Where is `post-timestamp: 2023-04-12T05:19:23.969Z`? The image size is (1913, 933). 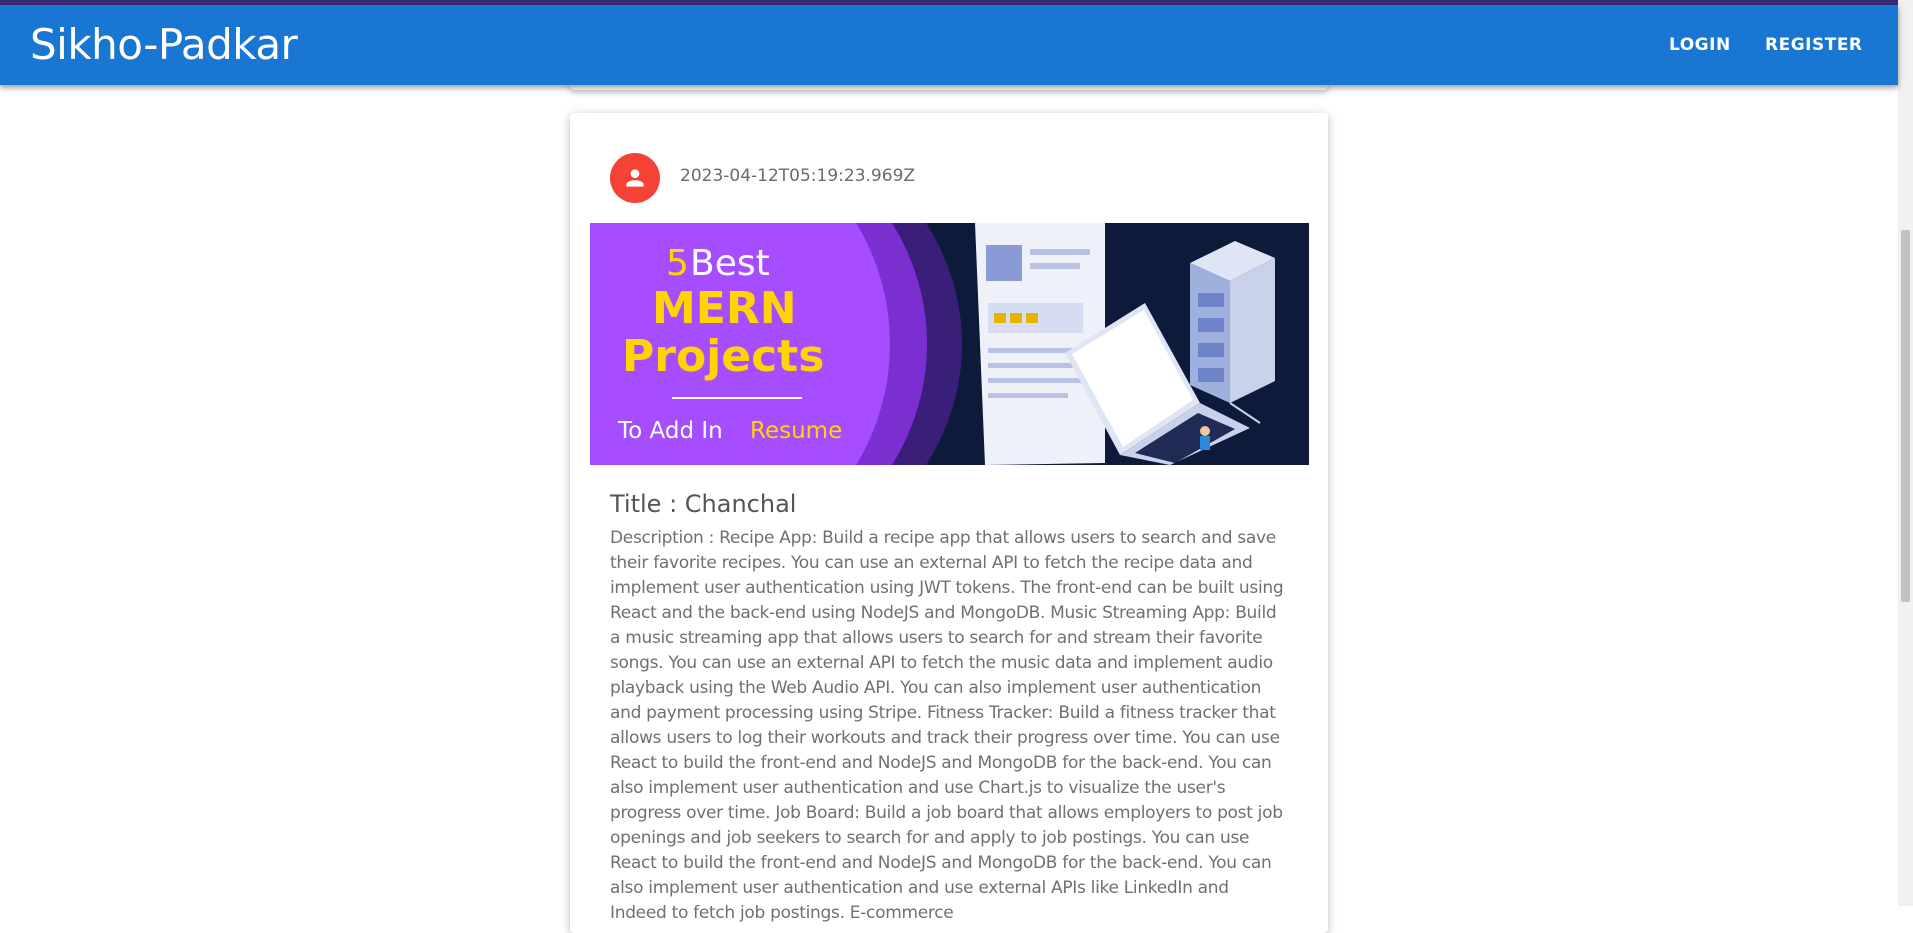 post-timestamp: 2023-04-12T05:19:23.969Z is located at coordinates (798, 176).